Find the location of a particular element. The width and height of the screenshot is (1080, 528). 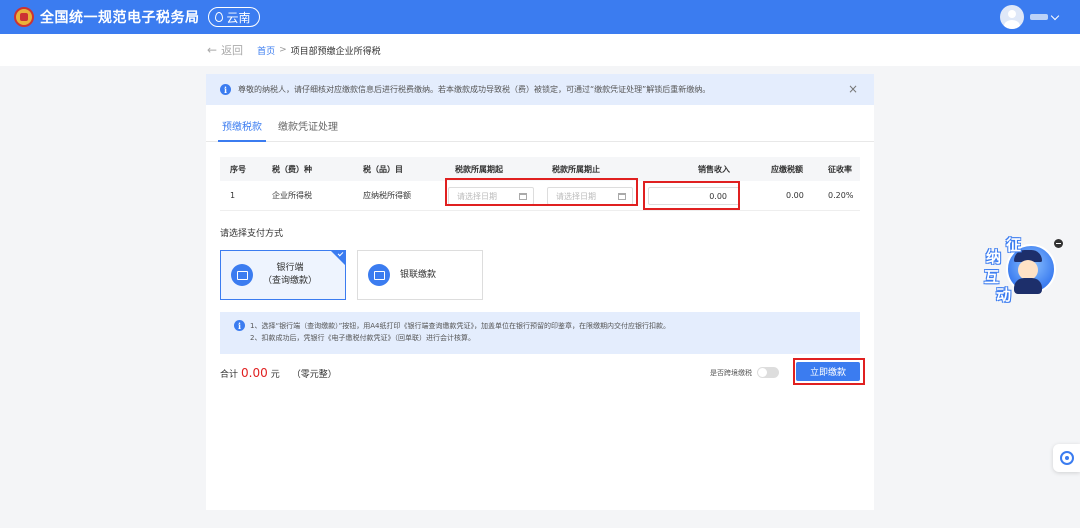

col-header-tax-item: 税（品）目 is located at coordinates (383, 169).